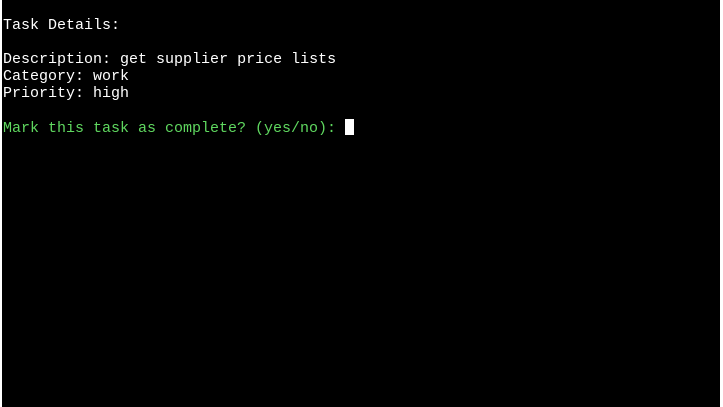 This screenshot has height=407, width=723. Describe the element at coordinates (350, 127) in the screenshot. I see `text-cursor` at that location.